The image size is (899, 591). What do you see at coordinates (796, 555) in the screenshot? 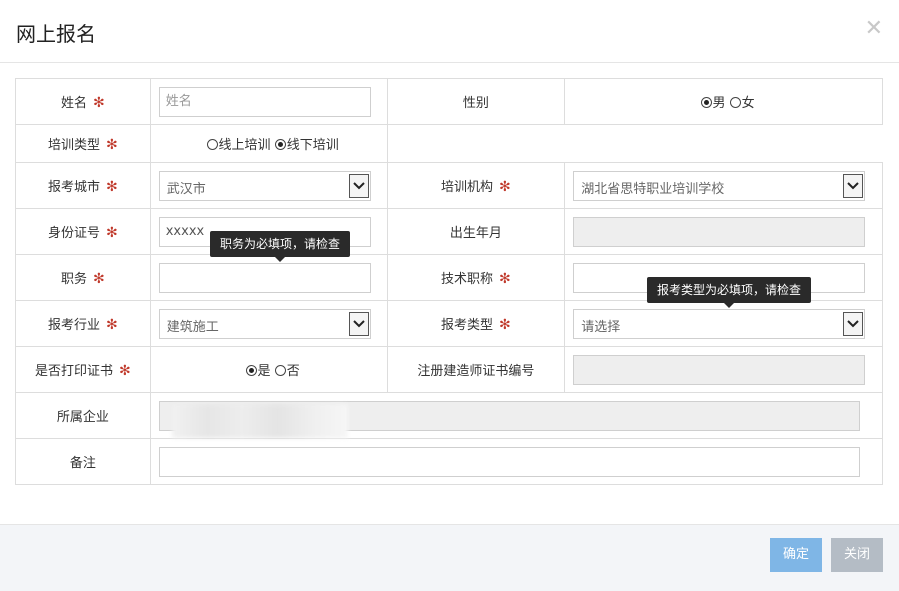
I see `confirm-button: 确定` at bounding box center [796, 555].